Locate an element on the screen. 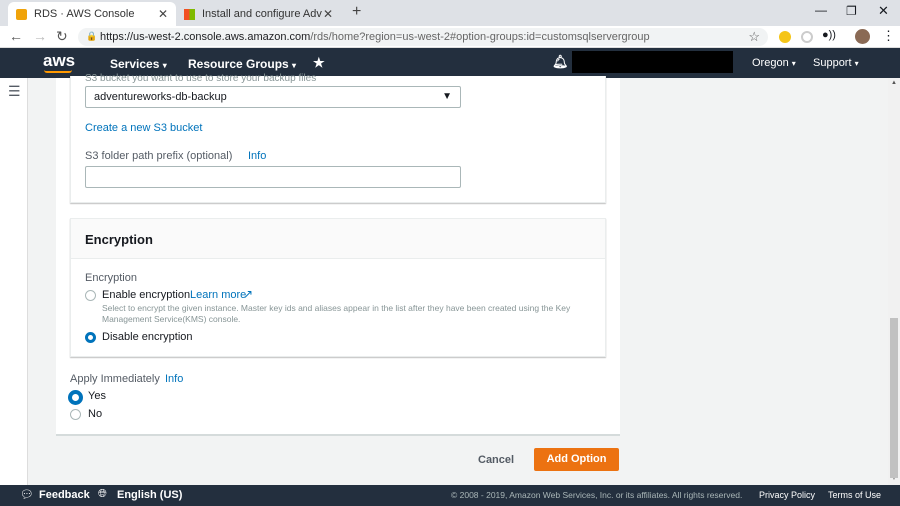 The image size is (900, 506). apply-no-radio is located at coordinates (75, 414).